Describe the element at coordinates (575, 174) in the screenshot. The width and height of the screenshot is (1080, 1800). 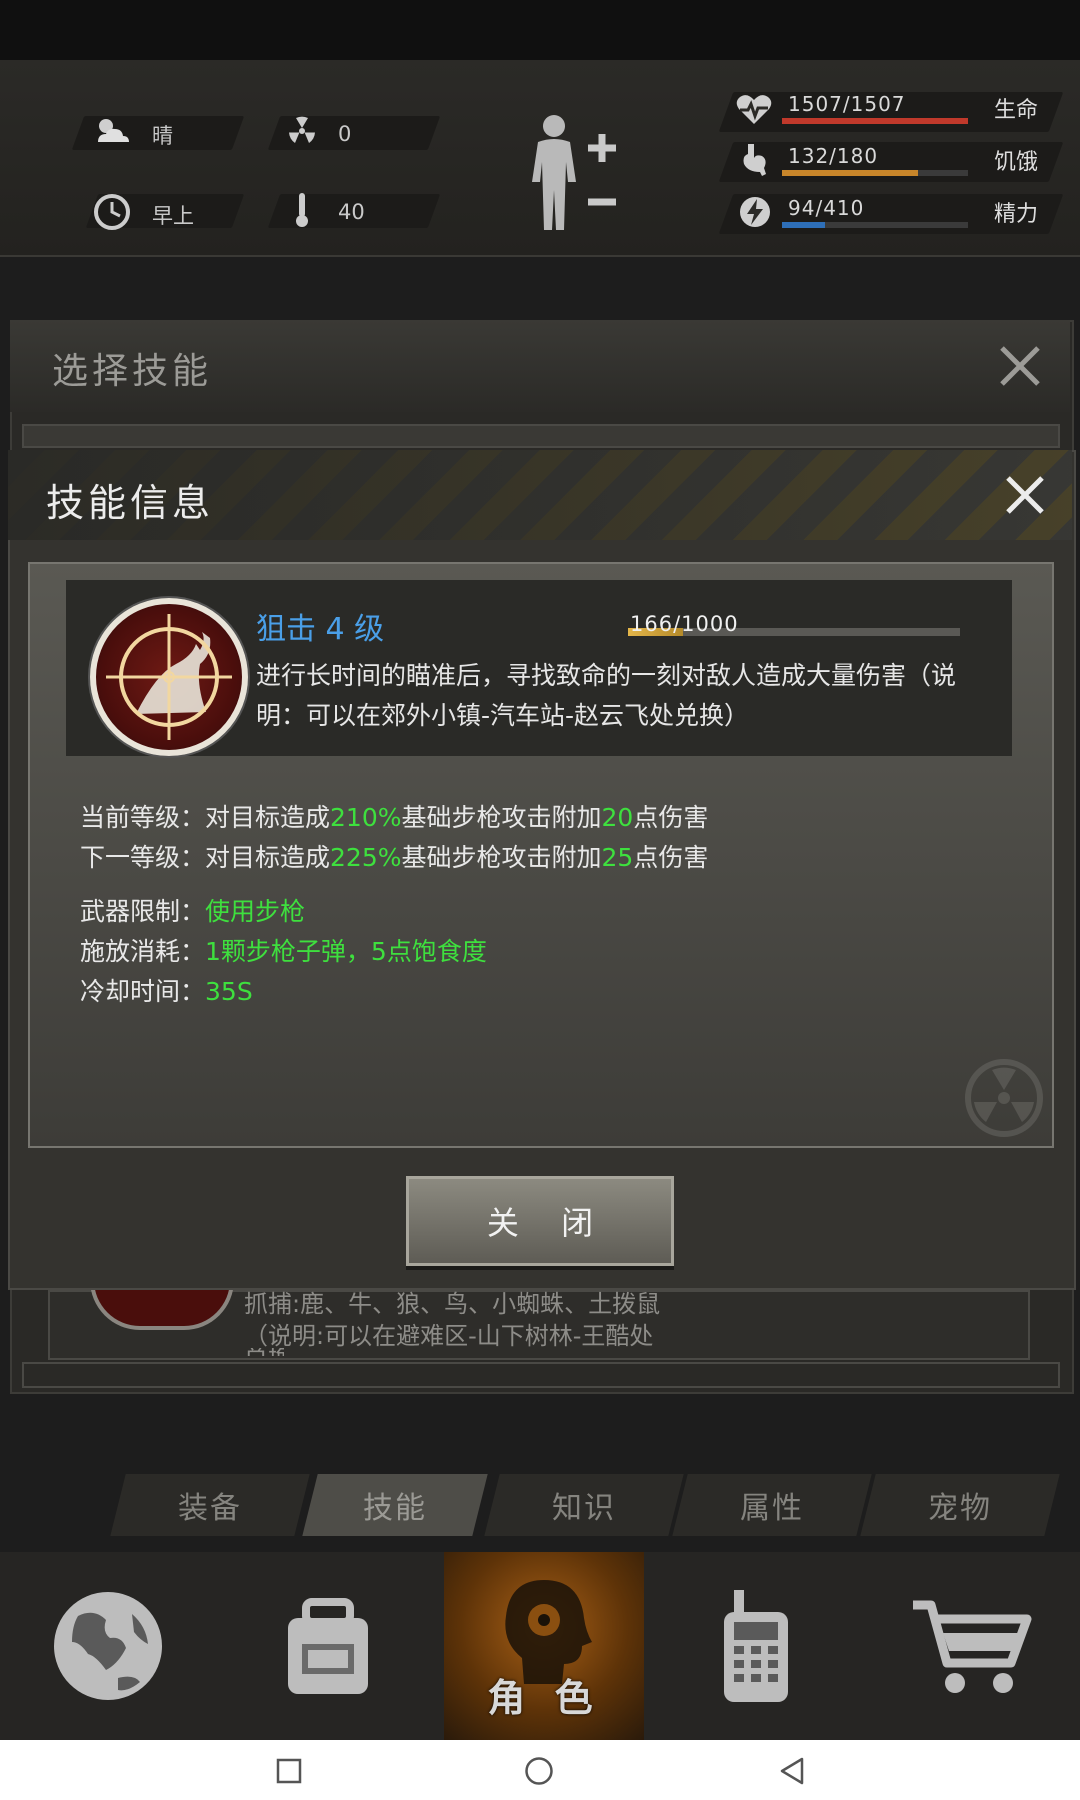
I see `body-status-button` at that location.